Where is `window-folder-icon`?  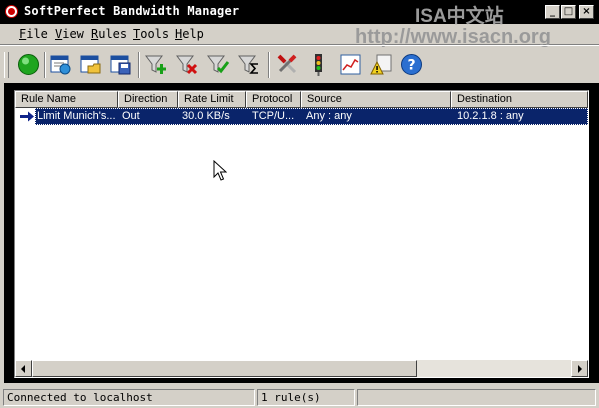 window-folder-icon is located at coordinates (90, 64).